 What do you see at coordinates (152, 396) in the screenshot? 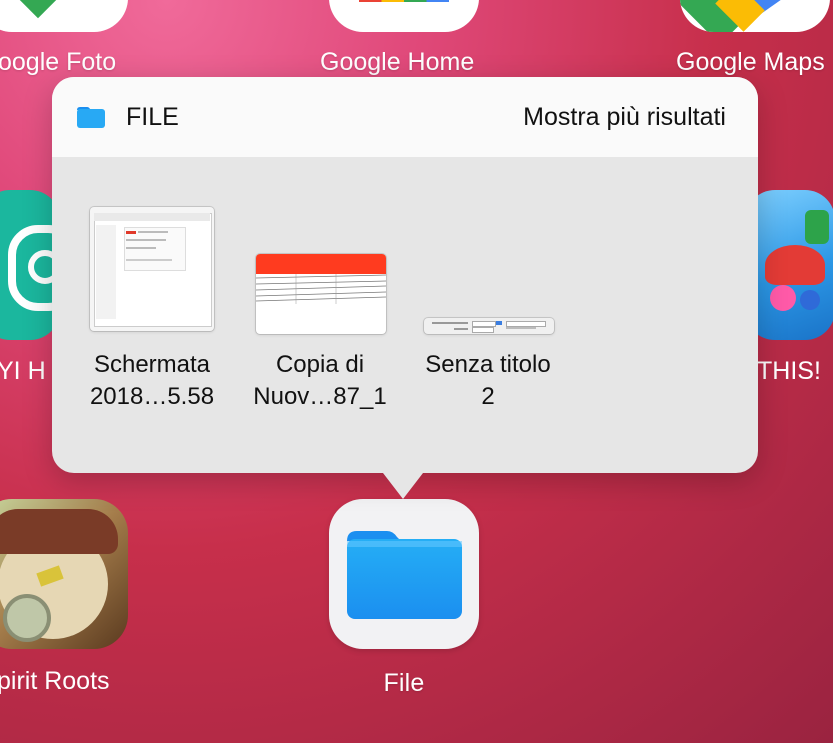
I see `file-name-line2: 2018…5.58` at bounding box center [152, 396].